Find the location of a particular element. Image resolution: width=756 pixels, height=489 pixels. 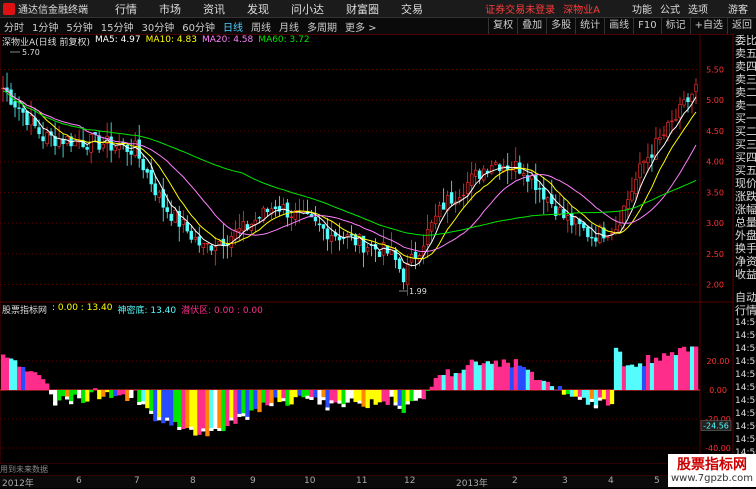

low-annotation: 1.99 is located at coordinates (418, 291).